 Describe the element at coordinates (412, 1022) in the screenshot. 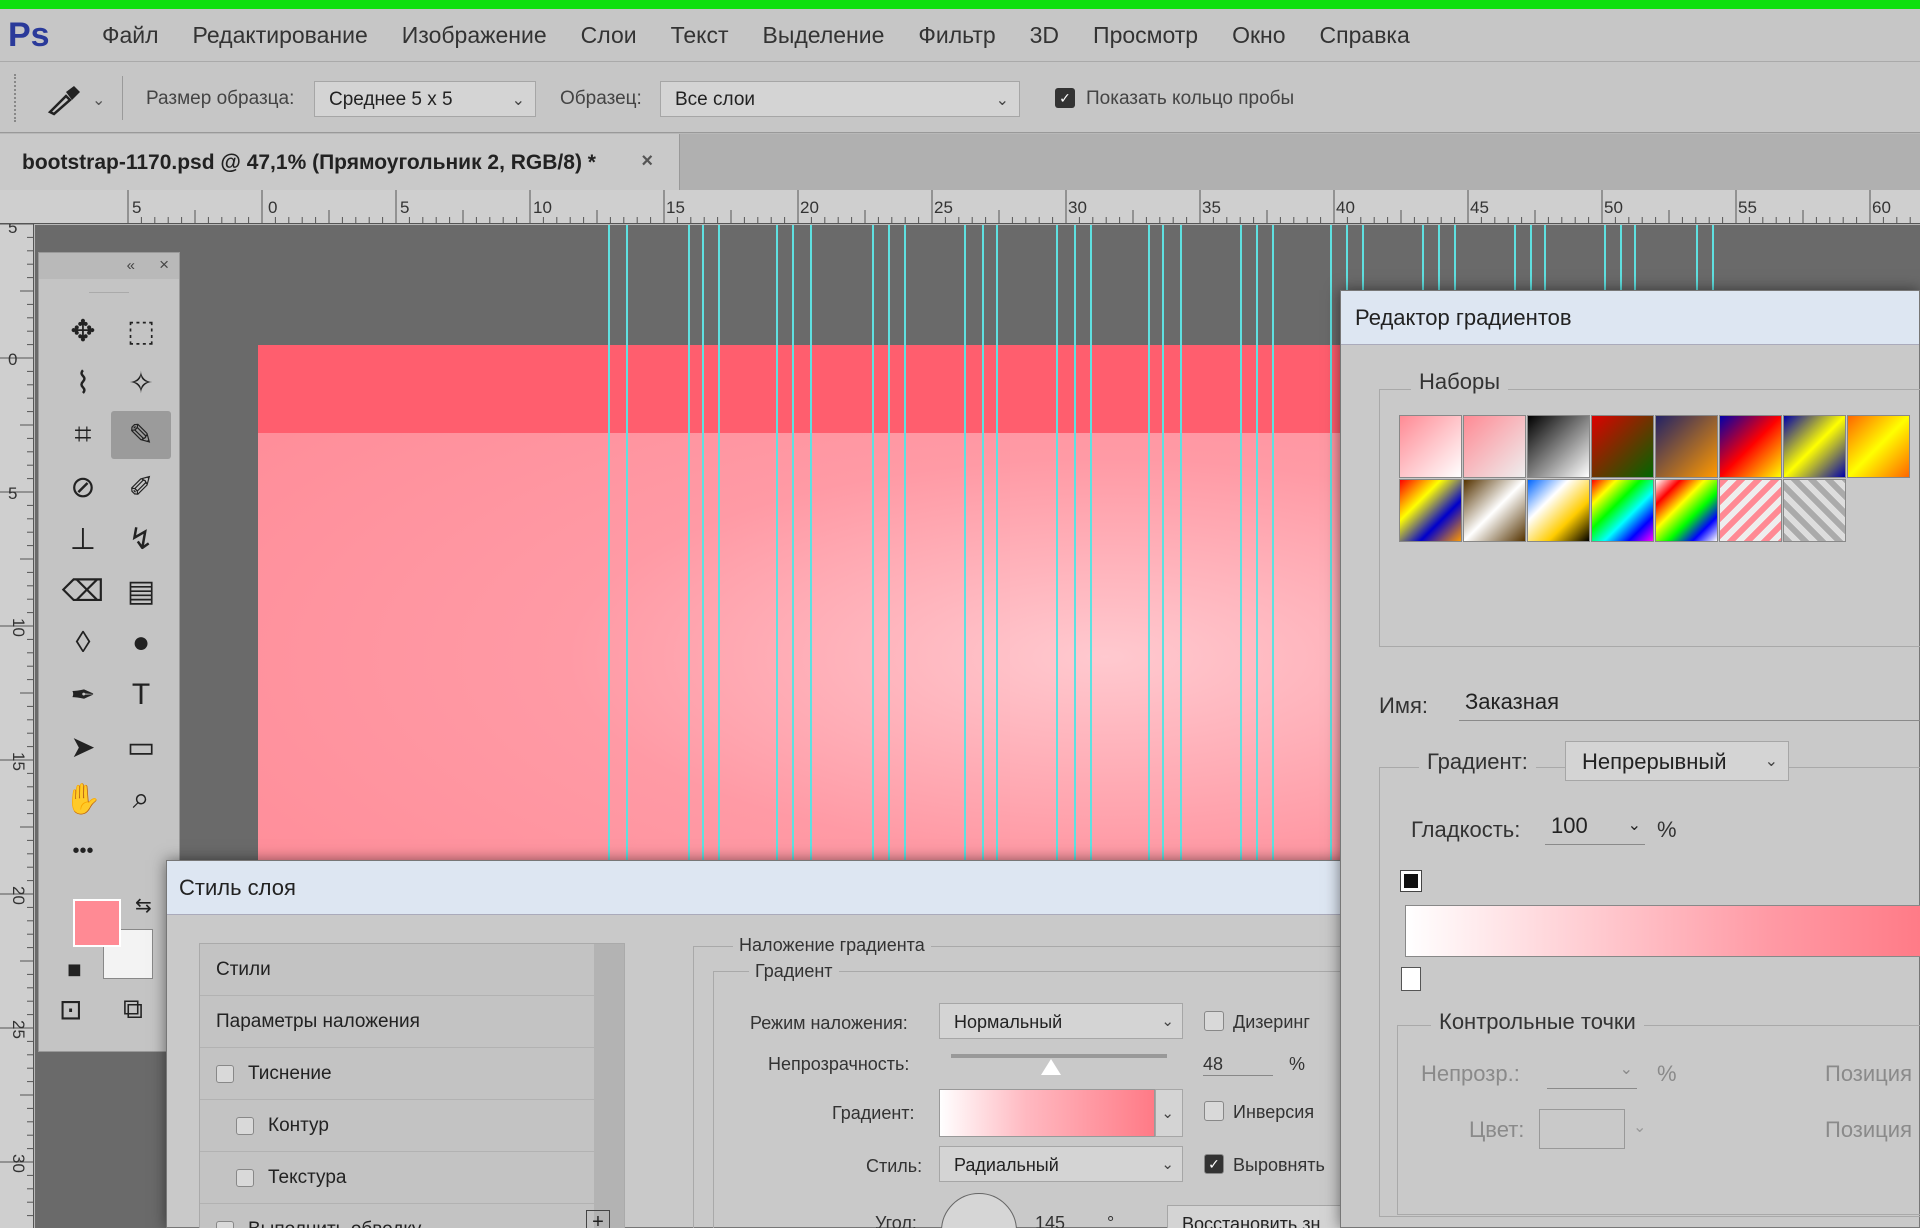

I see `layer-style-row: Параметры наложения` at that location.